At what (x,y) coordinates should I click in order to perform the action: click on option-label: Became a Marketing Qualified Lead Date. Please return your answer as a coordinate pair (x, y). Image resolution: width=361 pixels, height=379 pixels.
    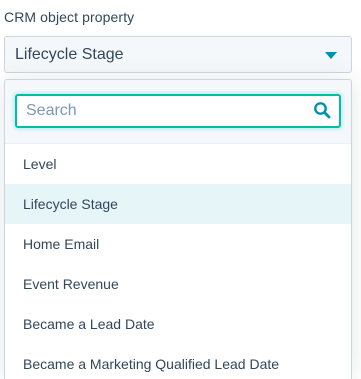
    Looking at the image, I should click on (151, 364).